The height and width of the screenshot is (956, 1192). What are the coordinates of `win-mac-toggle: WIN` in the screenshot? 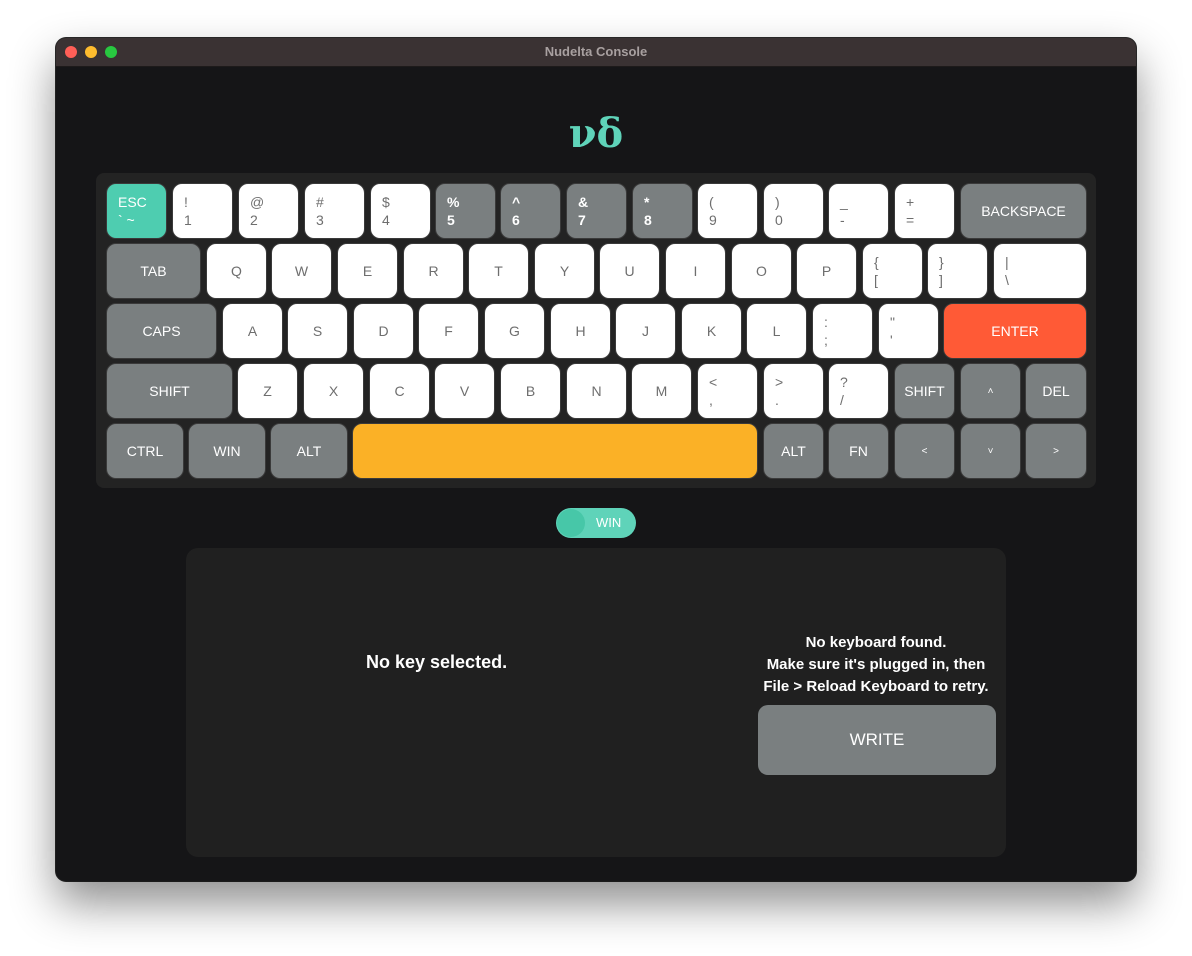 It's located at (596, 523).